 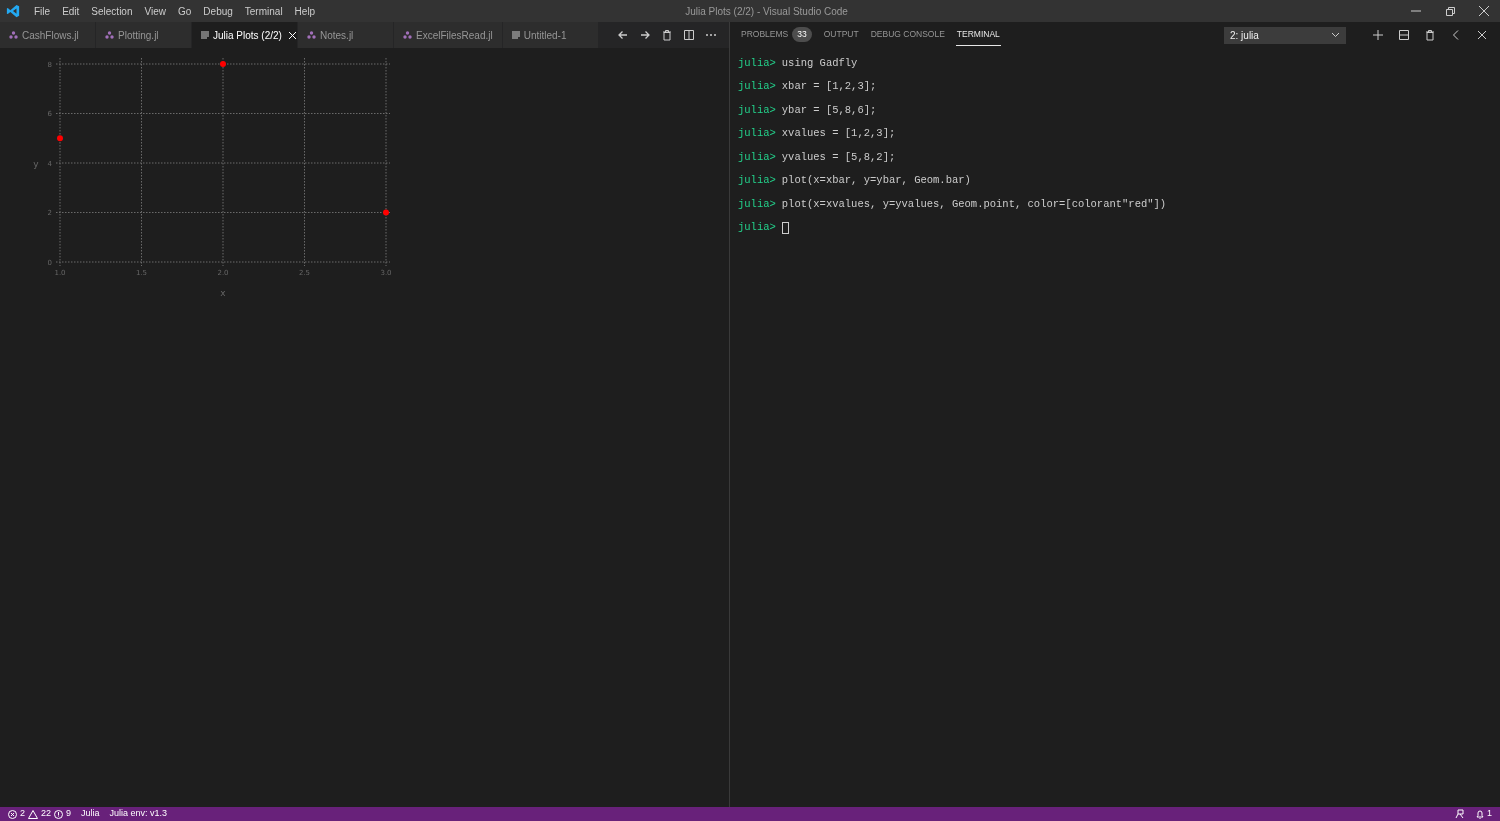 What do you see at coordinates (448, 35) in the screenshot?
I see `editor-tab: ExcelFilesRead.jl` at bounding box center [448, 35].